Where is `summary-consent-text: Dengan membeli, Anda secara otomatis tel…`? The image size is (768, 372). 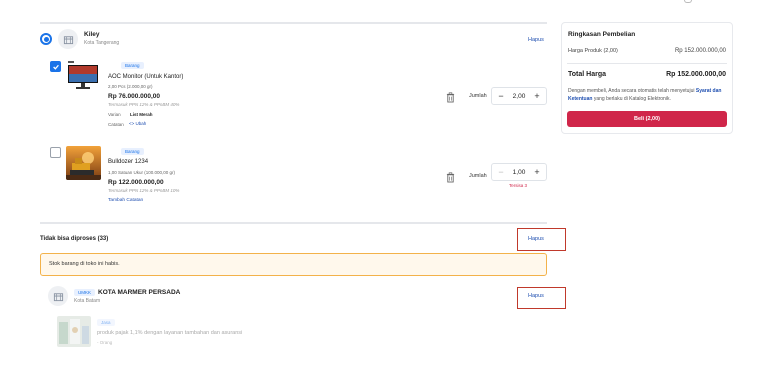
summary-consent-text: Dengan membeli, Anda secara otomatis tel… is located at coordinates (648, 95).